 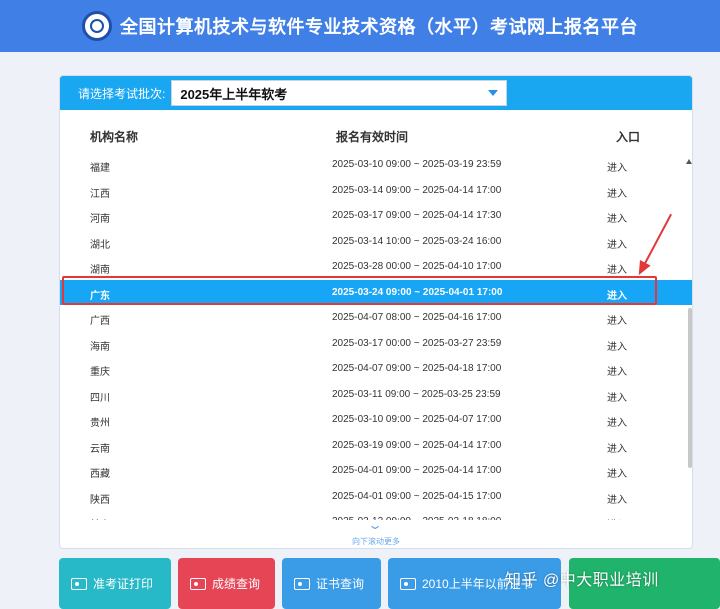 What do you see at coordinates (375, 525) in the screenshot?
I see `chevron-down-icon: ⌄` at bounding box center [375, 525].